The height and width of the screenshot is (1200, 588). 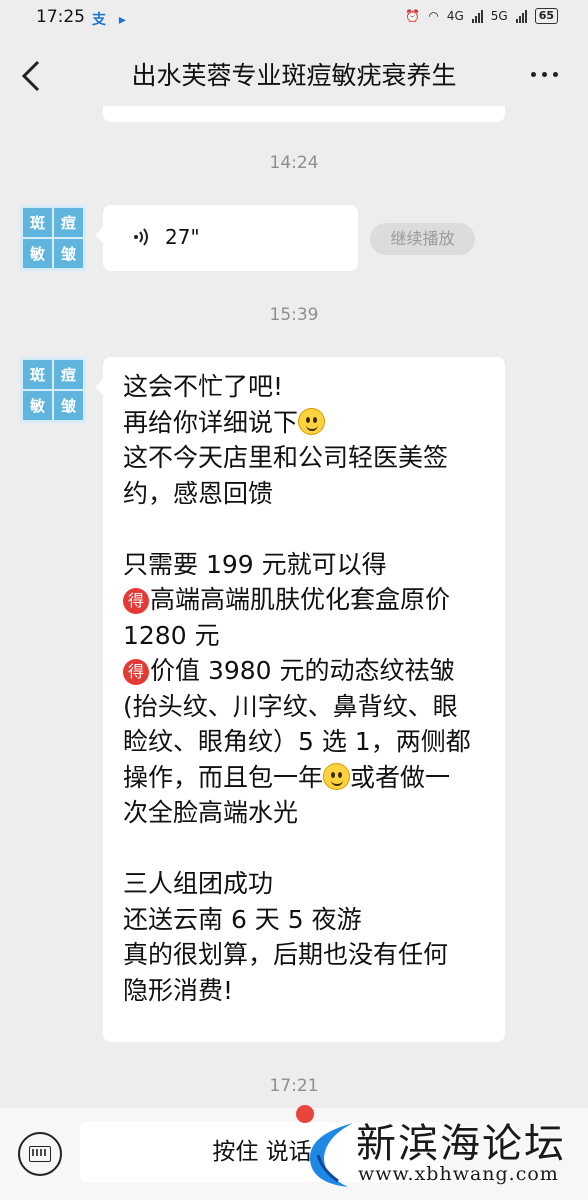 I want to click on message-line: 再给你详细说下, so click(x=308, y=423).